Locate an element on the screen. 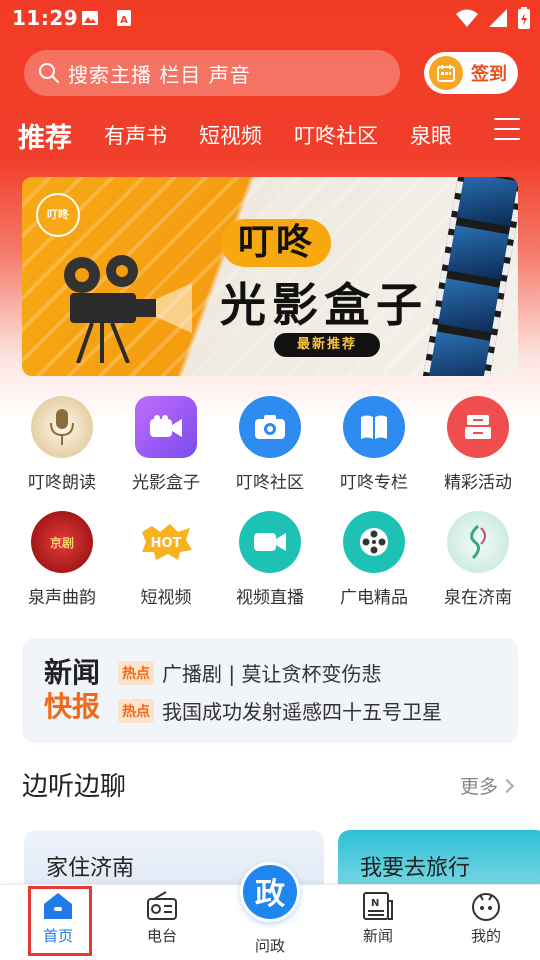 The height and width of the screenshot is (960, 540). film-projector-icon is located at coordinates (128, 309).